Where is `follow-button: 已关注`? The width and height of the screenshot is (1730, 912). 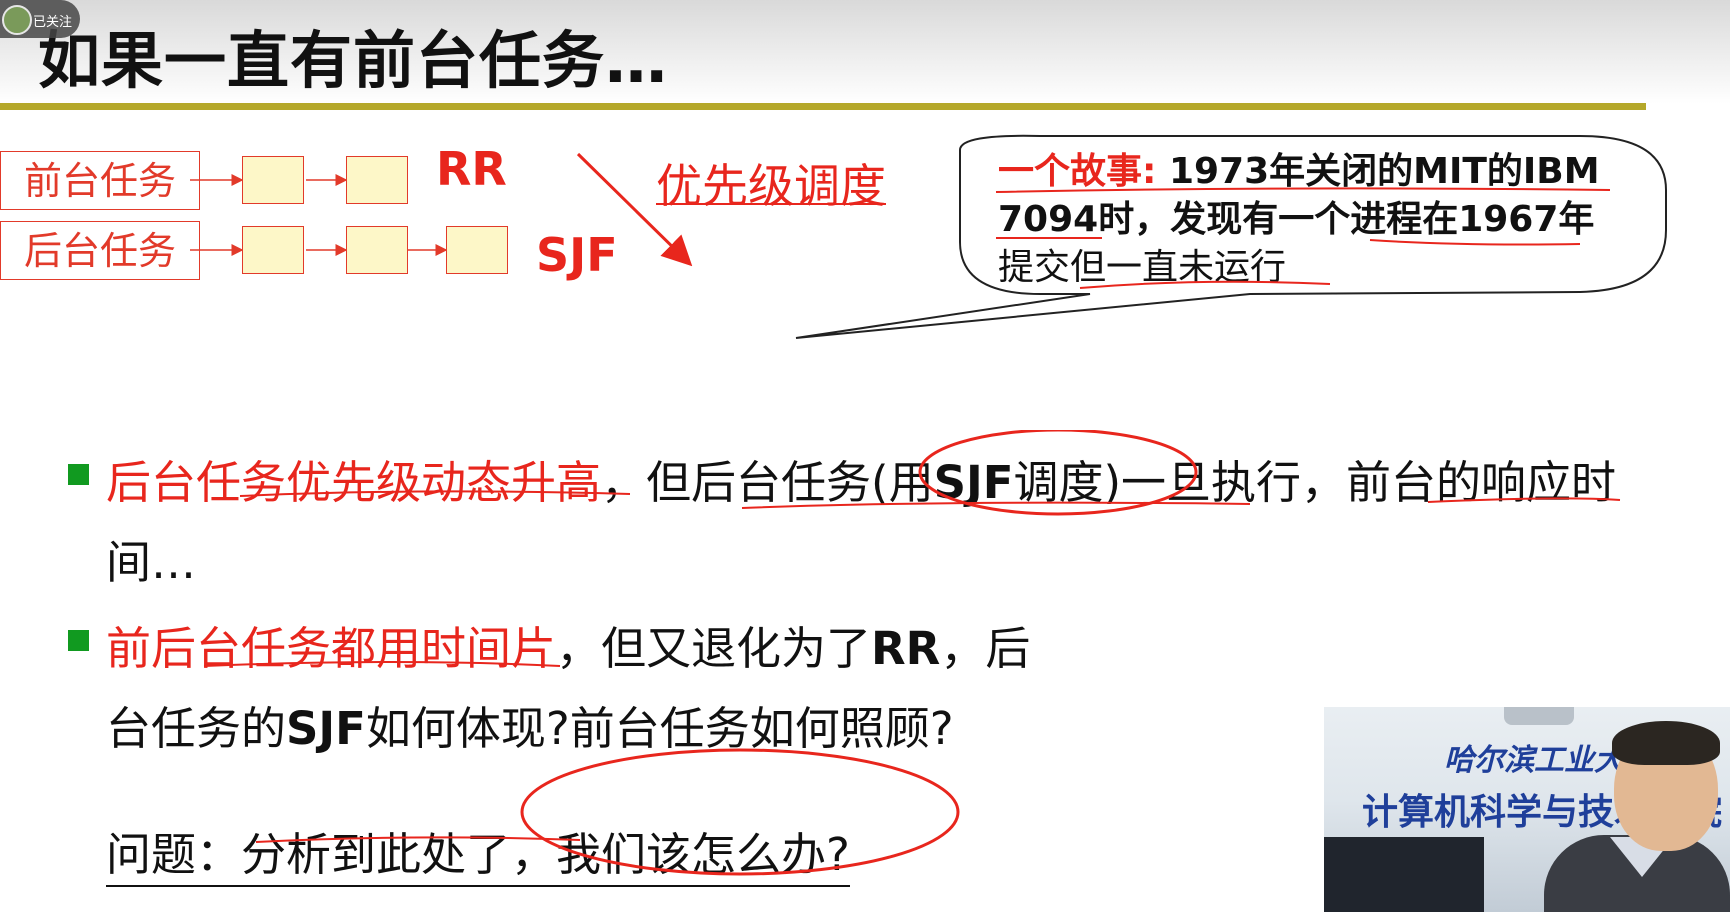
follow-button: 已关注 is located at coordinates (40, 19).